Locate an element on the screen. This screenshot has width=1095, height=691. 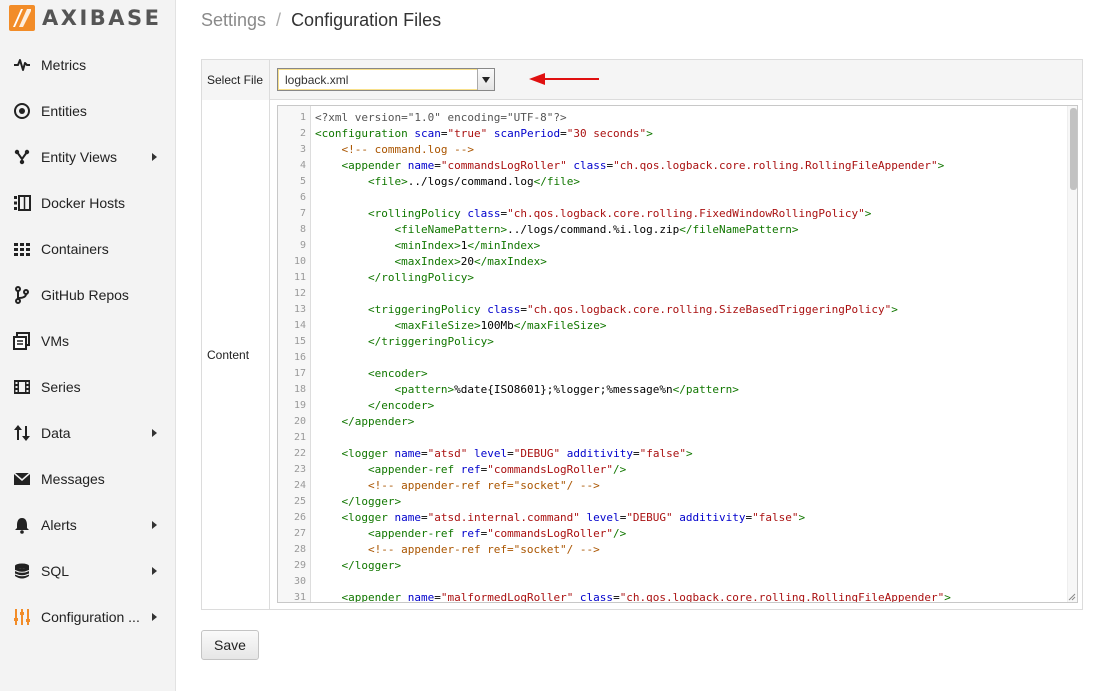
file-select: logback.xml is located at coordinates (386, 79).